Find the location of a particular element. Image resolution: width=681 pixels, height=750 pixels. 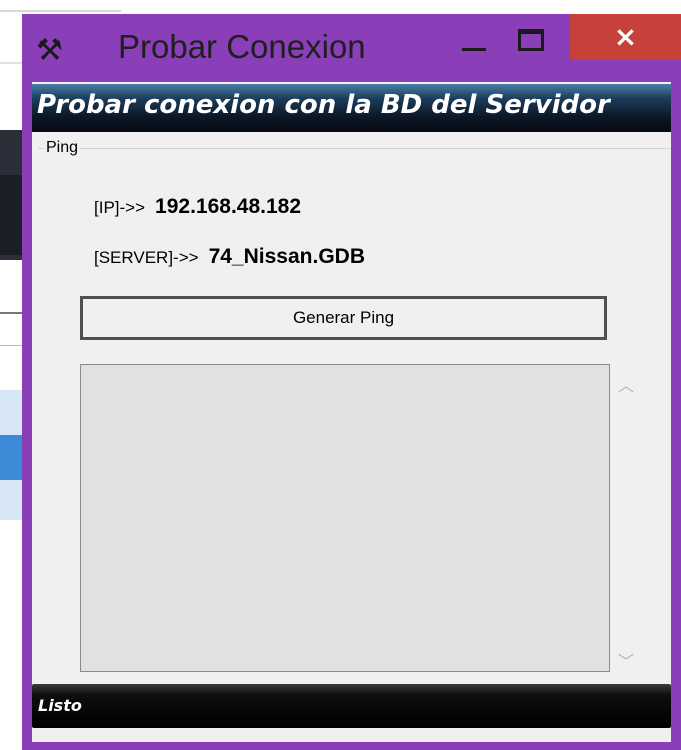

generar-ping-button: Generar Ping is located at coordinates (343, 318).